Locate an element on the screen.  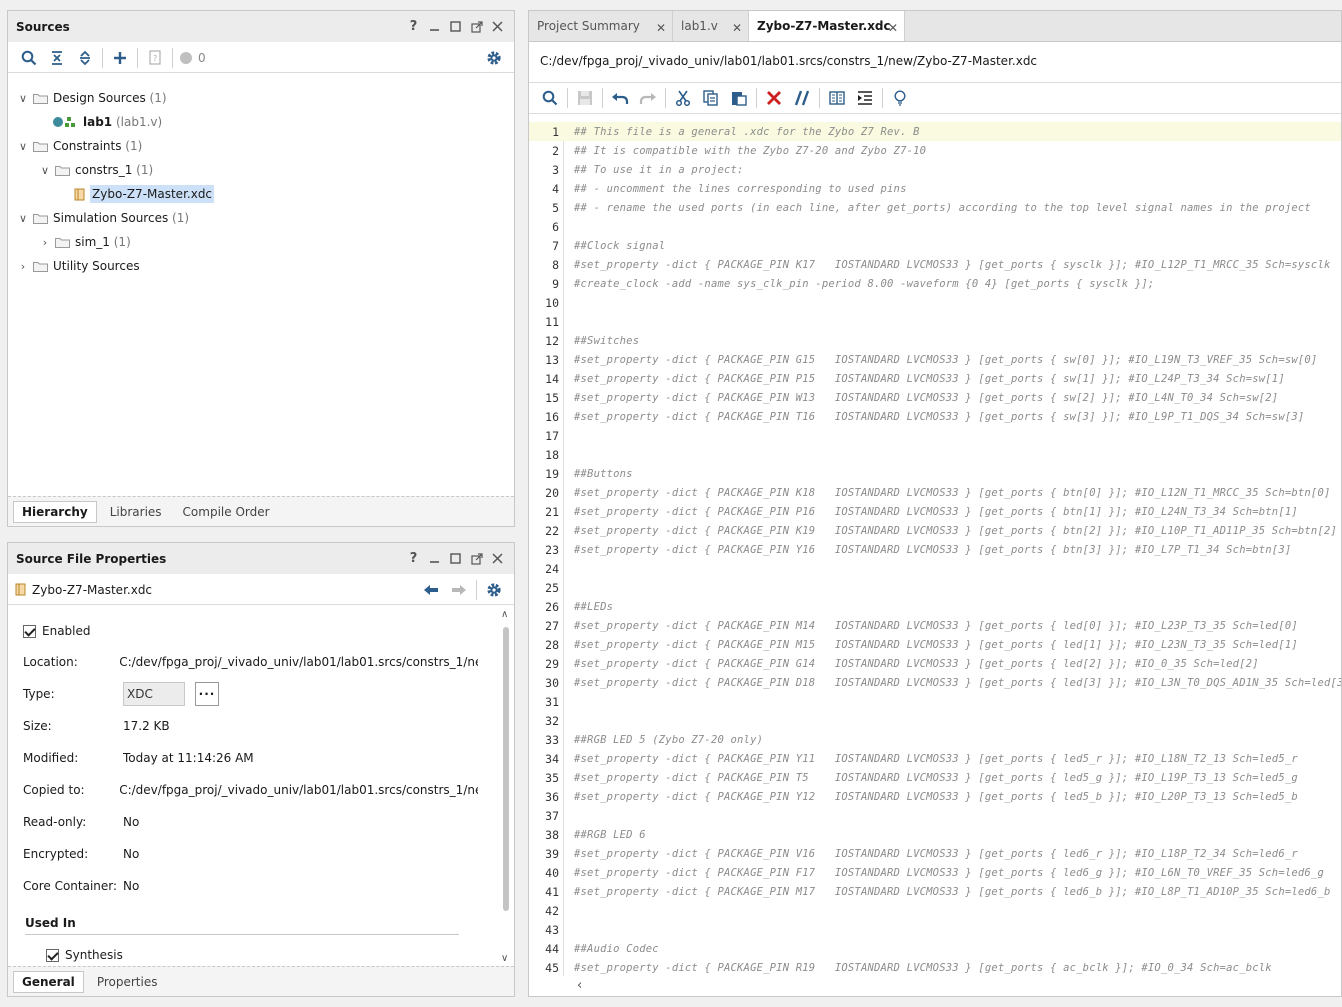
synthesis-checkbox is located at coordinates (52, 955).